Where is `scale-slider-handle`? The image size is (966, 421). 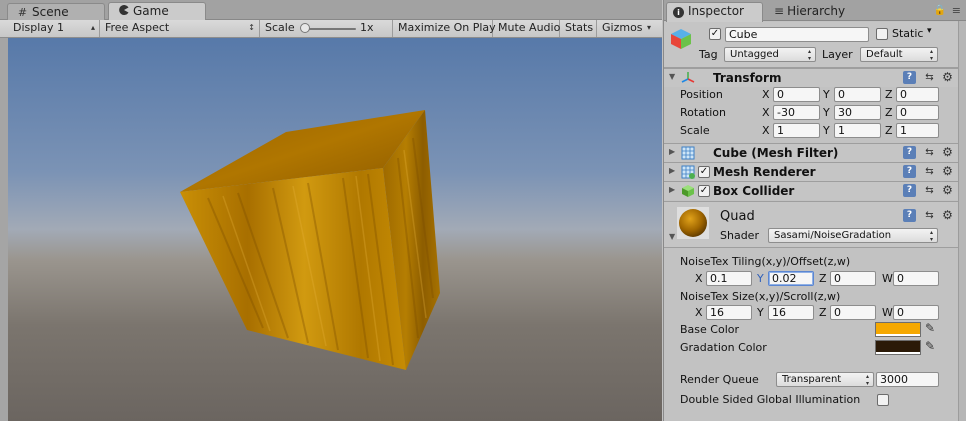 scale-slider-handle is located at coordinates (305, 28).